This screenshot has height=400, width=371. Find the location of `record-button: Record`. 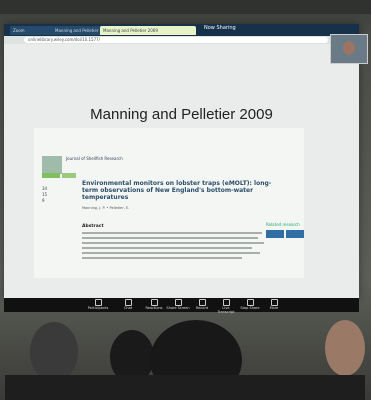

record-button: Record is located at coordinates (202, 304).